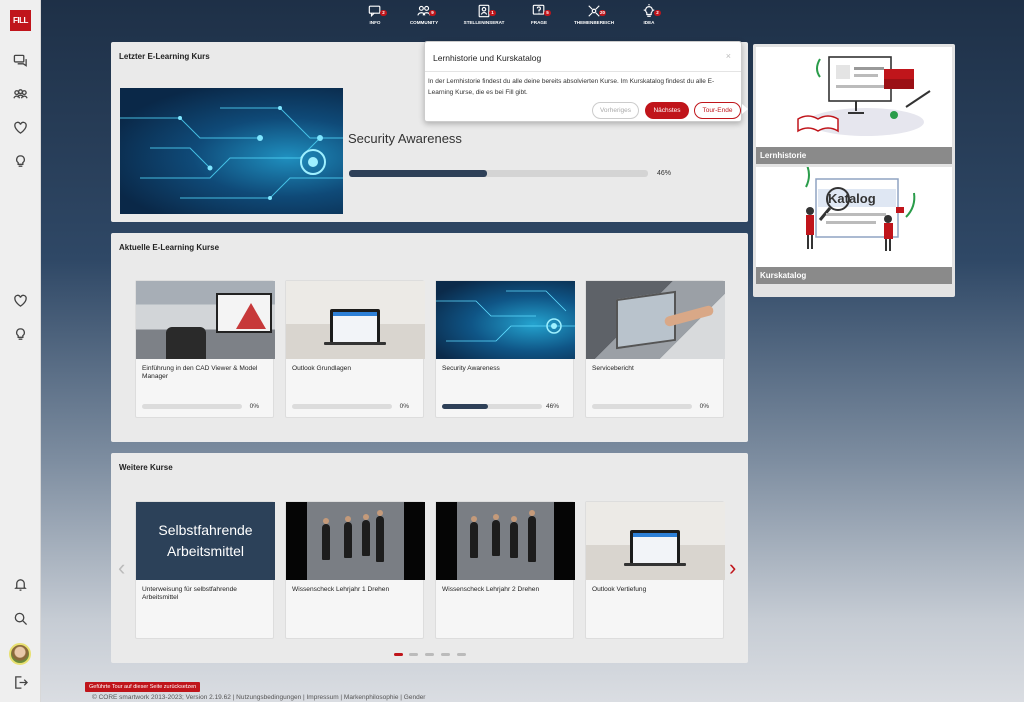 Image resolution: width=1024 pixels, height=702 pixels. I want to click on left-sidebar: FILL, so click(20, 351).